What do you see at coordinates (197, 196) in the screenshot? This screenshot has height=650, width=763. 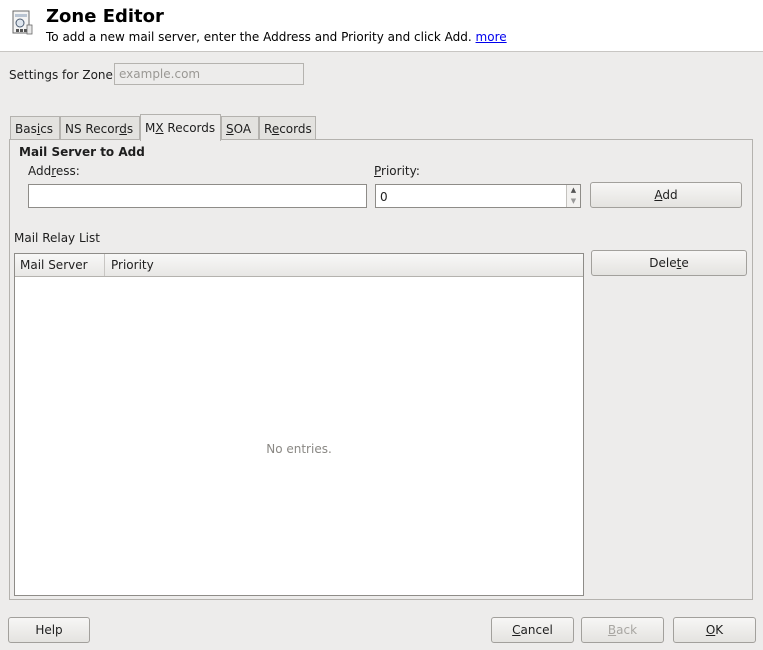 I see `address-input` at bounding box center [197, 196].